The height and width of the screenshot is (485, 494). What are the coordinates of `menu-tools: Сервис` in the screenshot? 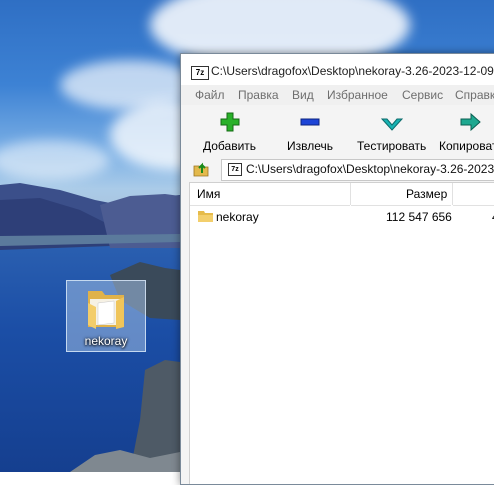 It's located at (422, 95).